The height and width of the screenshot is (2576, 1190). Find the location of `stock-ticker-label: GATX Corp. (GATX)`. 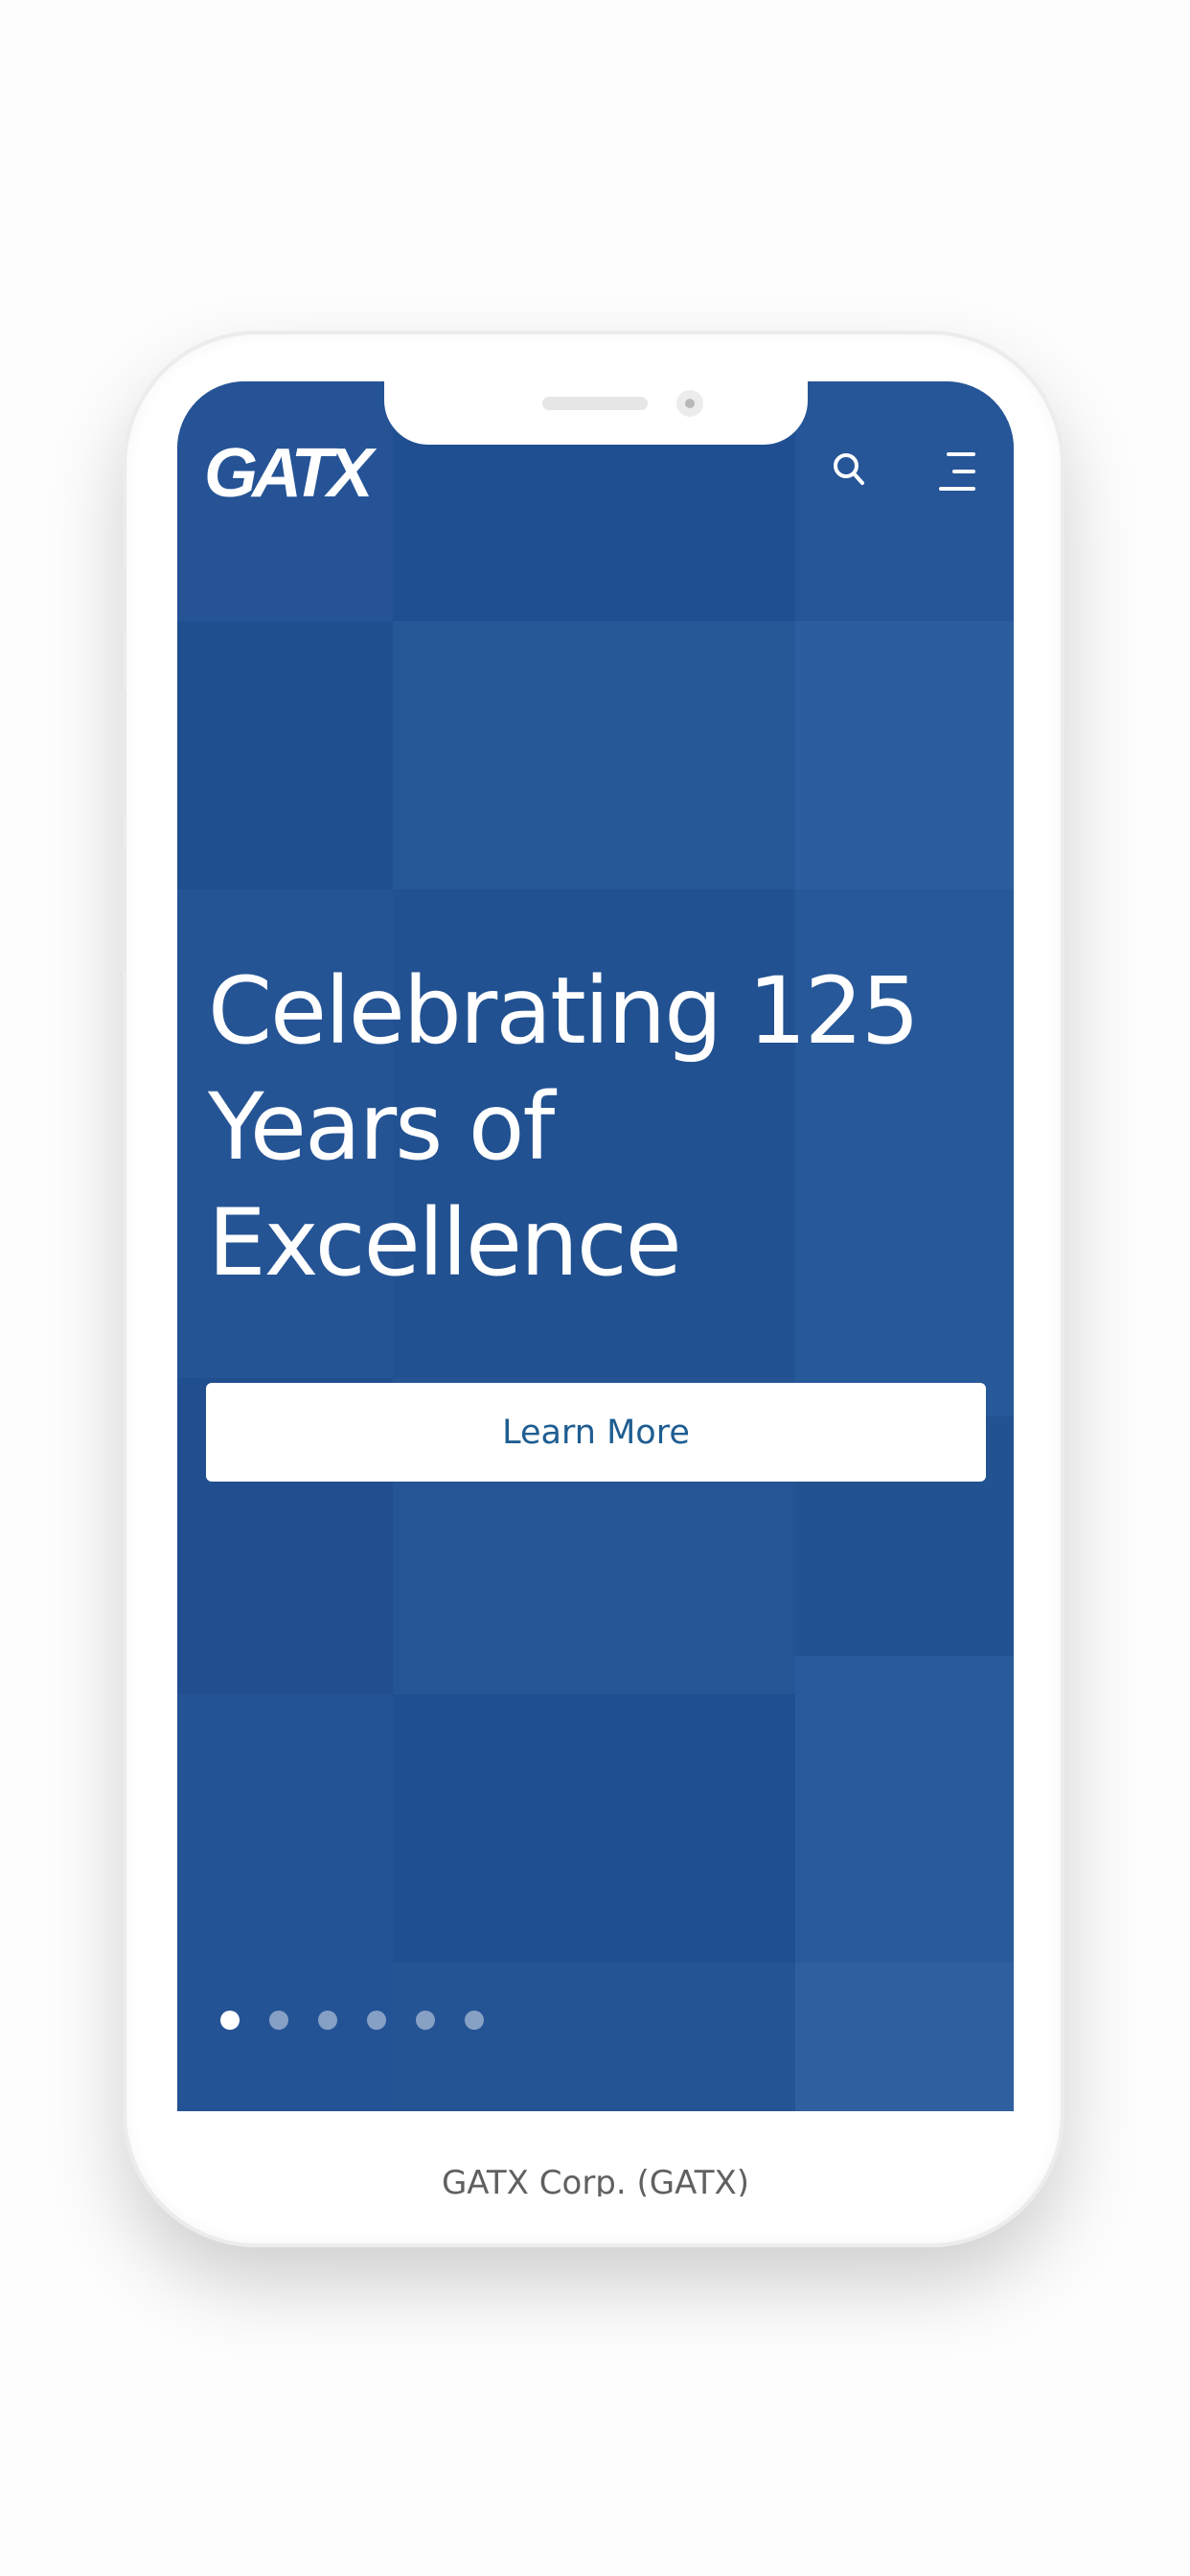

stock-ticker-label: GATX Corp. (GATX) is located at coordinates (595, 2180).